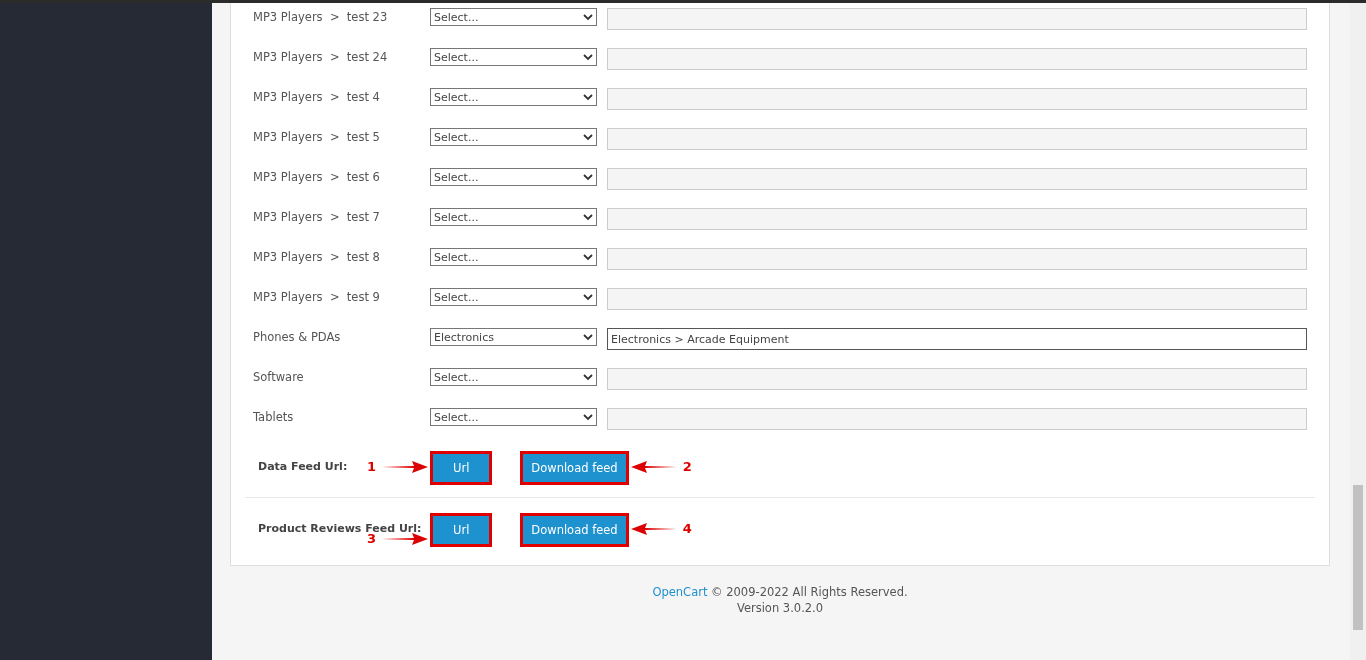  I want to click on category-label: Tablets, so click(274, 416).